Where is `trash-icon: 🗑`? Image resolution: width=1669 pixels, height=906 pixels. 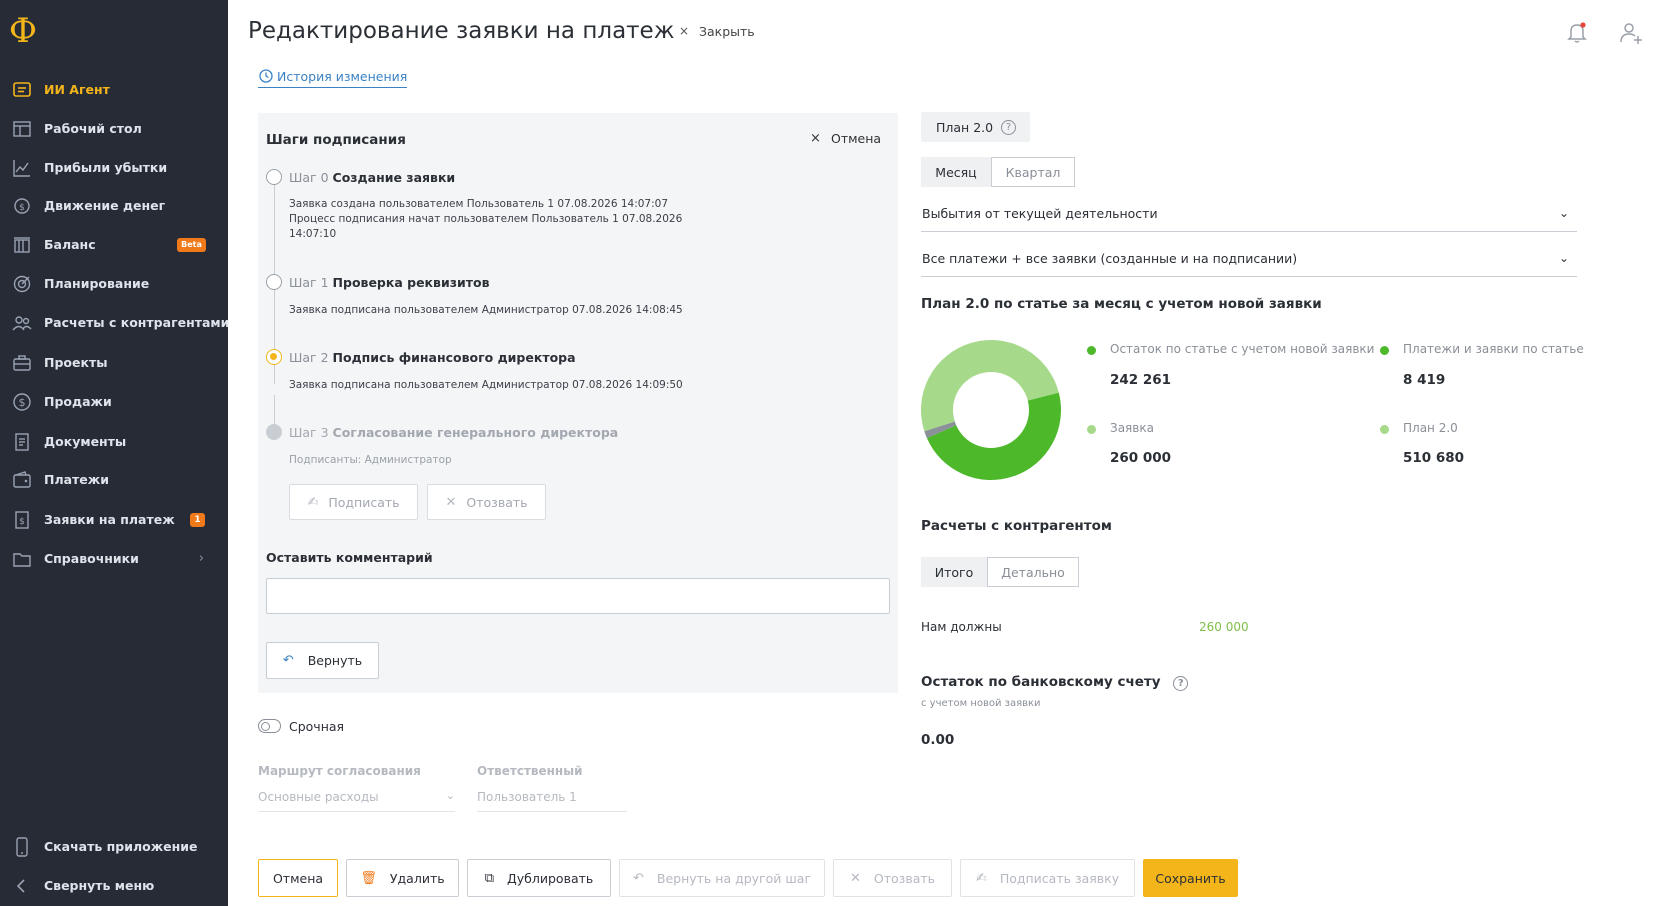
trash-icon: 🗑 is located at coordinates (368, 878).